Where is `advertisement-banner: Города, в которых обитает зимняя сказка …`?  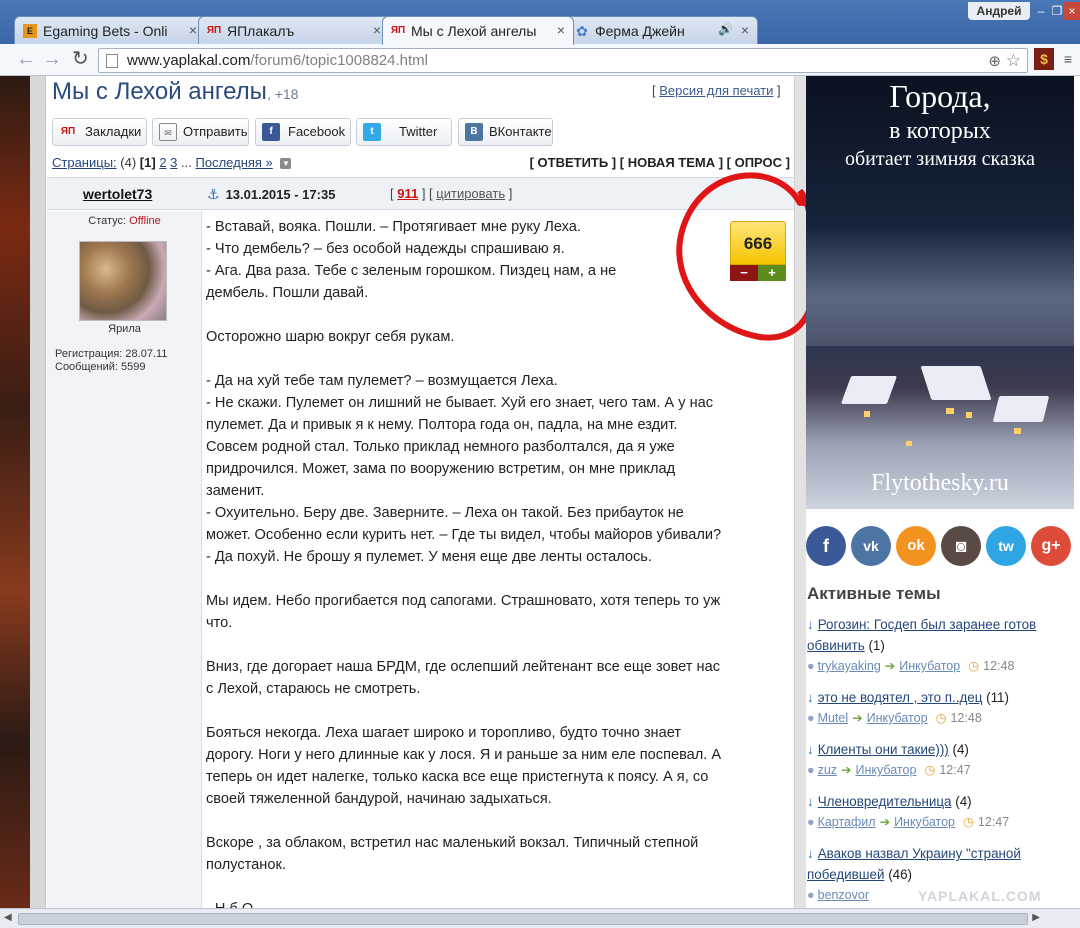 advertisement-banner: Города, в которых обитает зимняя сказка … is located at coordinates (940, 292).